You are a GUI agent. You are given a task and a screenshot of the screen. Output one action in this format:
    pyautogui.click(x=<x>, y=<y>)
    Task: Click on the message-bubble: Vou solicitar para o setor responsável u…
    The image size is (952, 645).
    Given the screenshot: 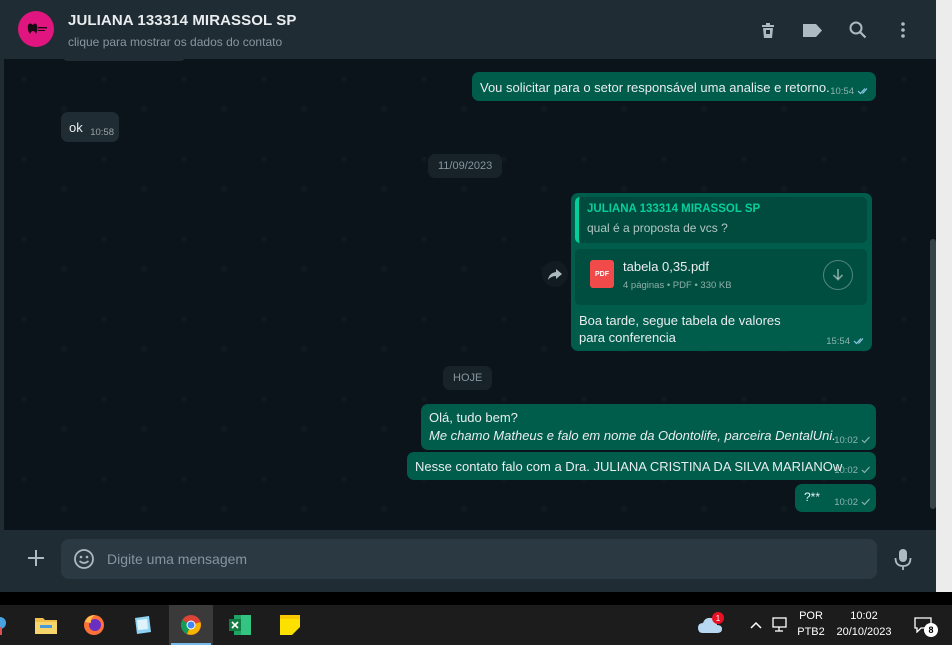 What is the action you would take?
    pyautogui.click(x=674, y=86)
    